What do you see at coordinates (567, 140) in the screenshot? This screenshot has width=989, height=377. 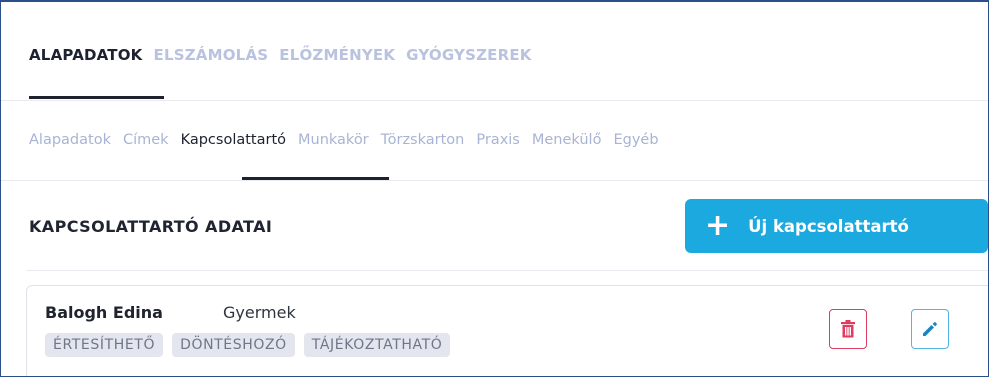 I see `subtab-menekulo: Menekülő` at bounding box center [567, 140].